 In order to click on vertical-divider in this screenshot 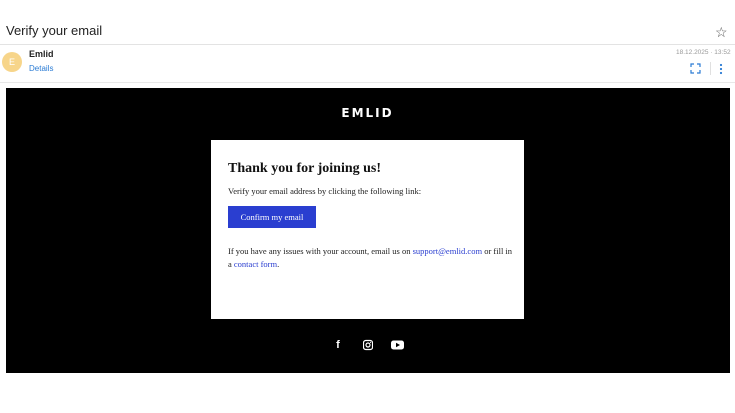, I will do `click(710, 68)`.